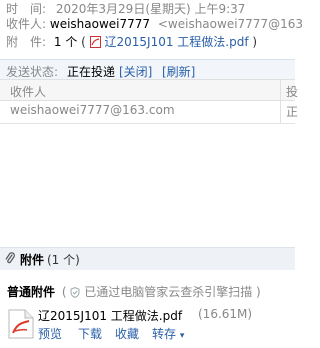 The image size is (320, 348). Describe the element at coordinates (258, 292) in the screenshot. I see `scan-paren-close: )` at that location.